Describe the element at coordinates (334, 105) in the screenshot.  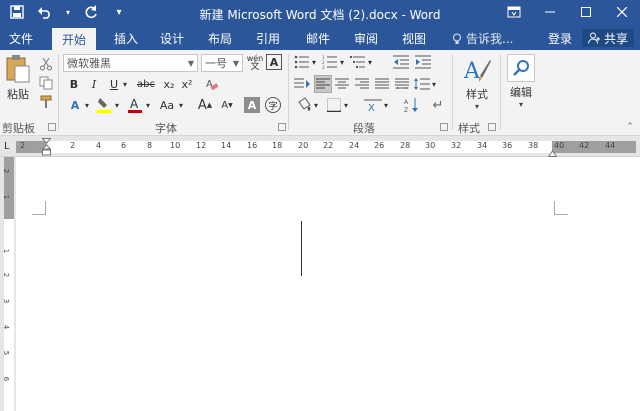
I see `borders-icon` at that location.